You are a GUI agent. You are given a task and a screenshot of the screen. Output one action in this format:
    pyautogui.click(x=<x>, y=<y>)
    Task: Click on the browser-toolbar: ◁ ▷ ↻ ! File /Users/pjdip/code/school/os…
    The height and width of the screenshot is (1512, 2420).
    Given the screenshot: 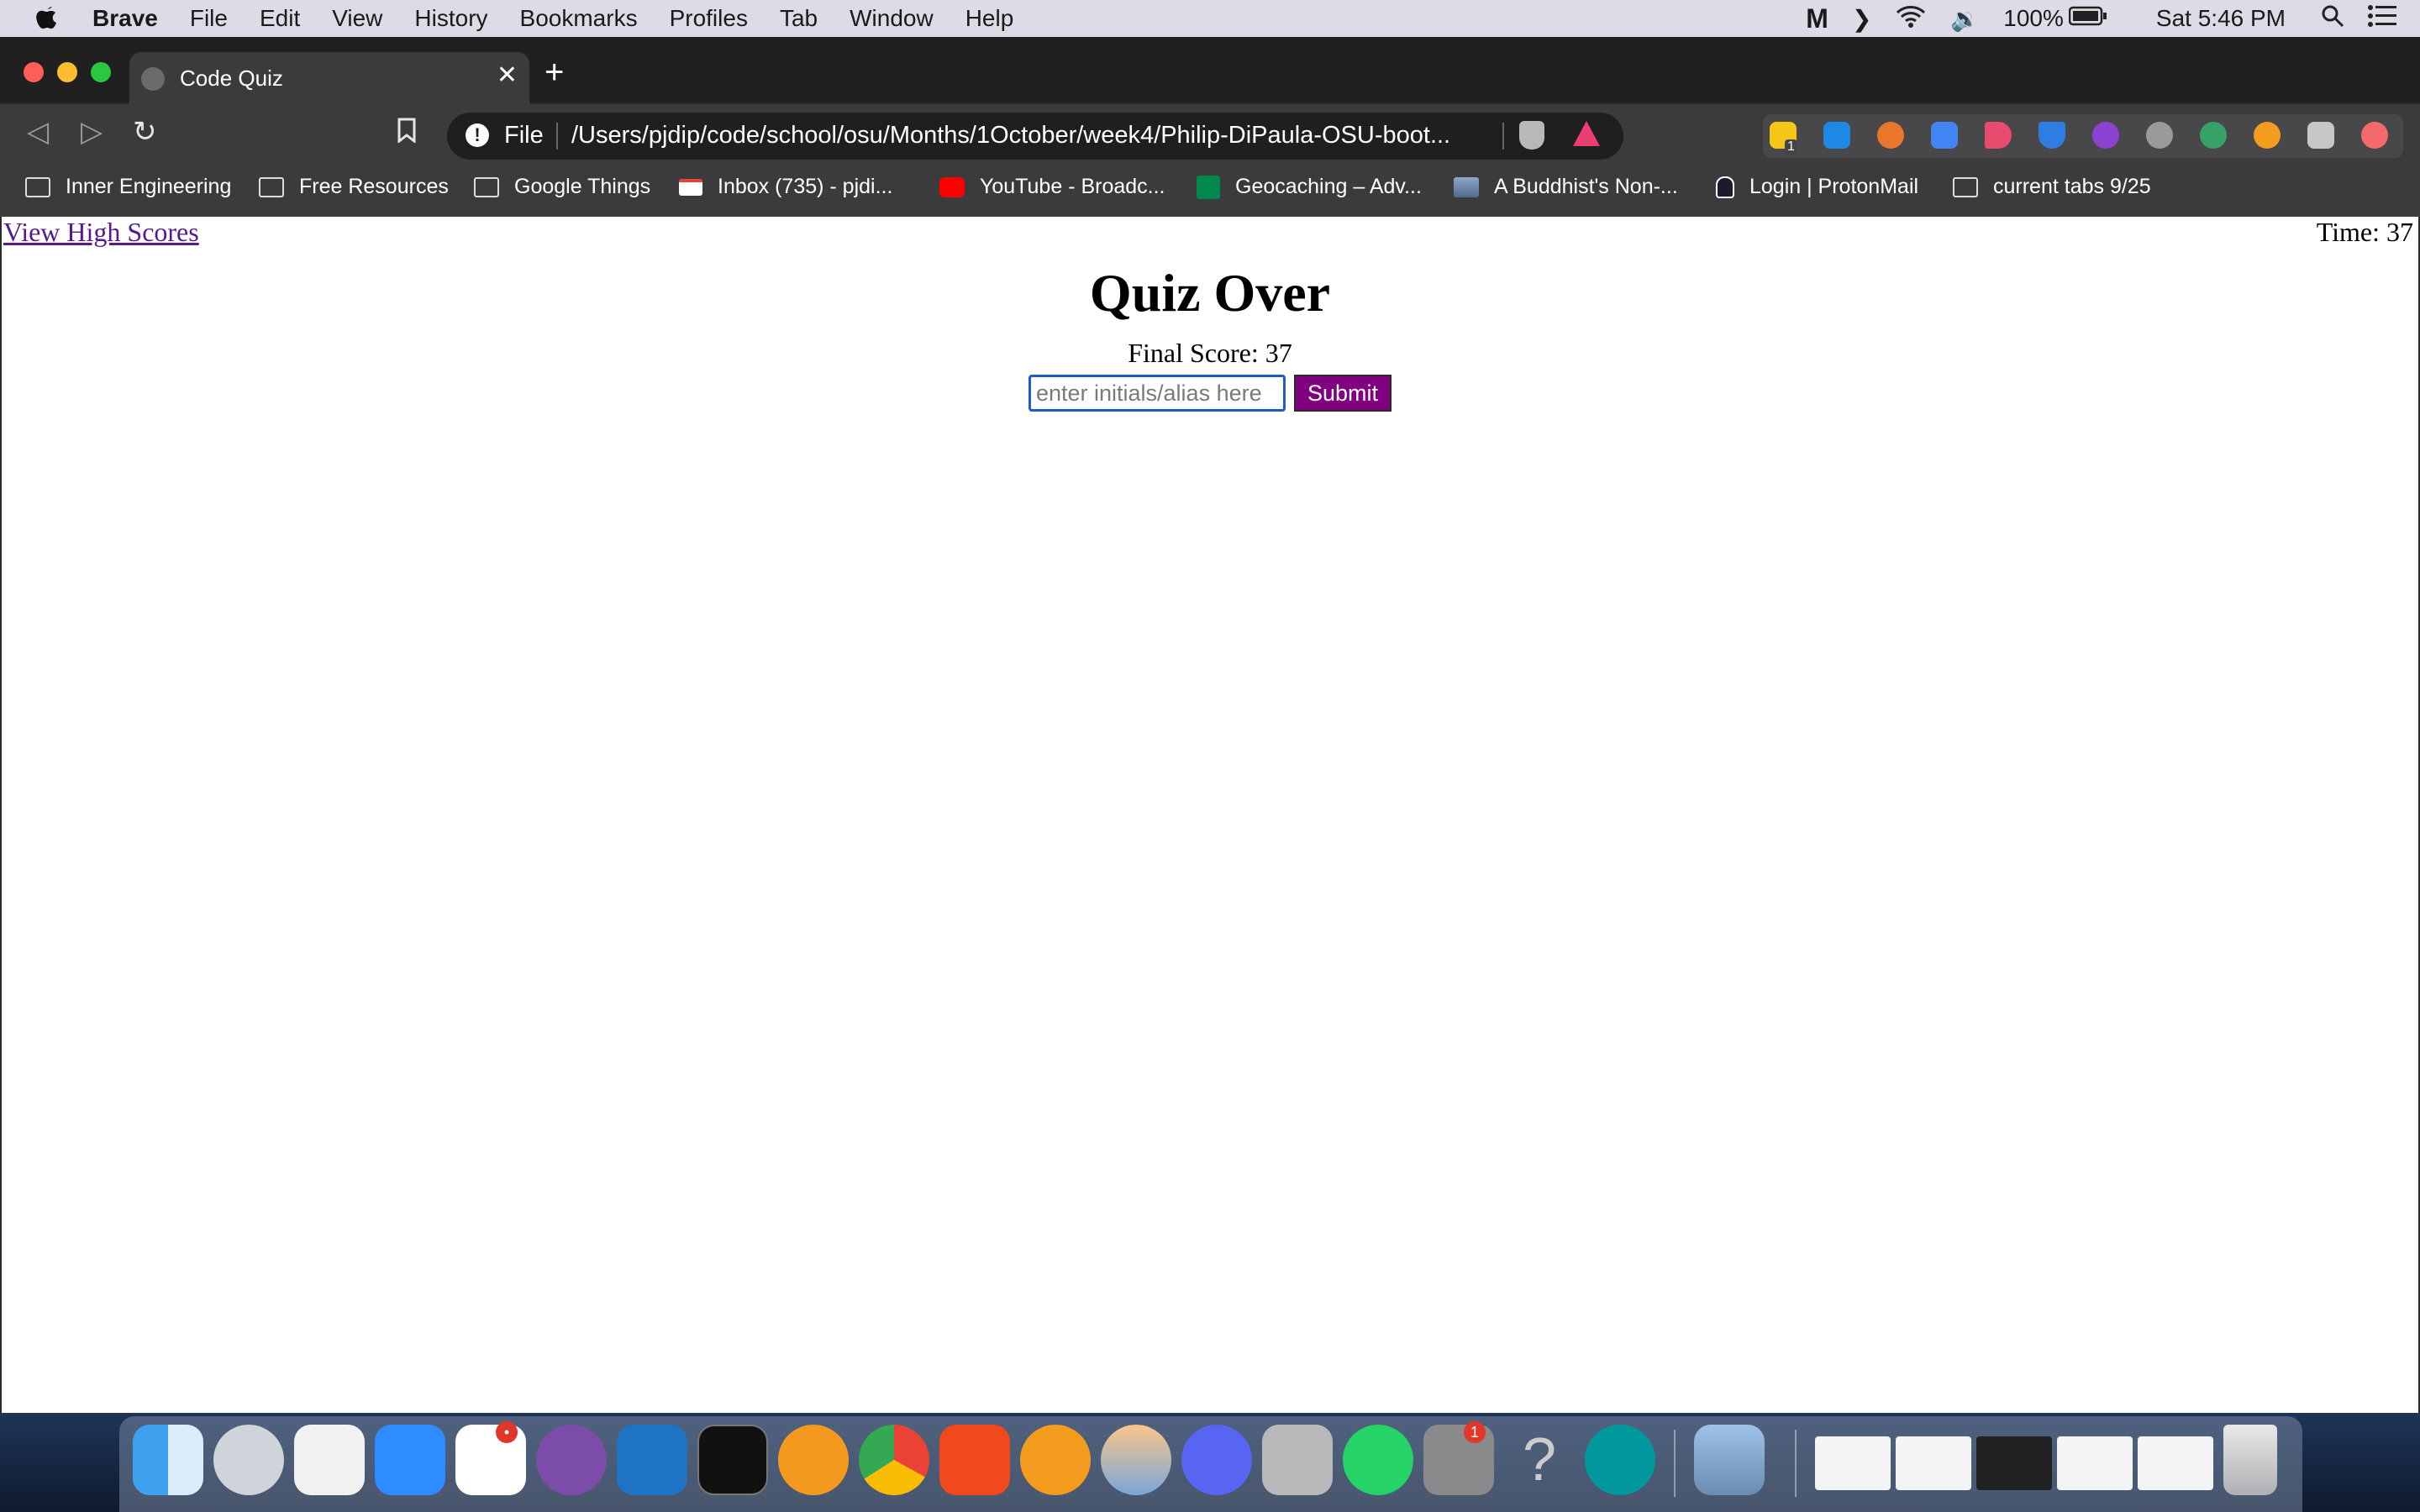 What is the action you would take?
    pyautogui.click(x=1210, y=134)
    